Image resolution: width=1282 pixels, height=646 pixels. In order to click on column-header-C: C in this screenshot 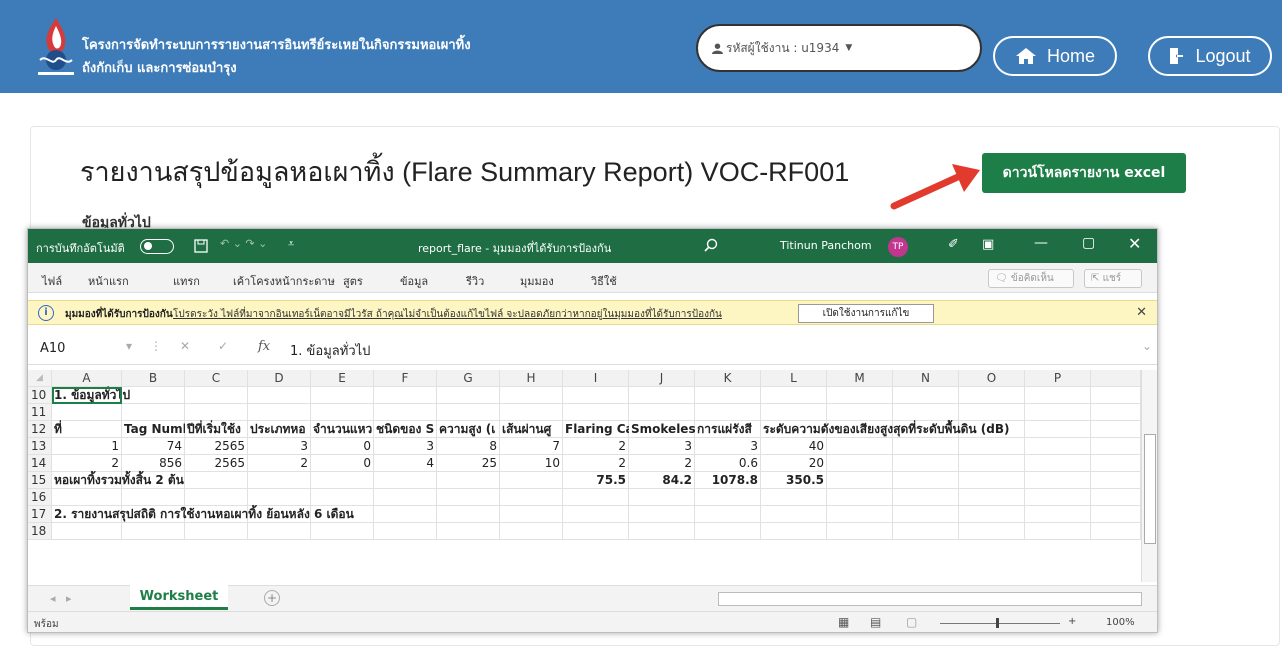, I will do `click(216, 378)`.